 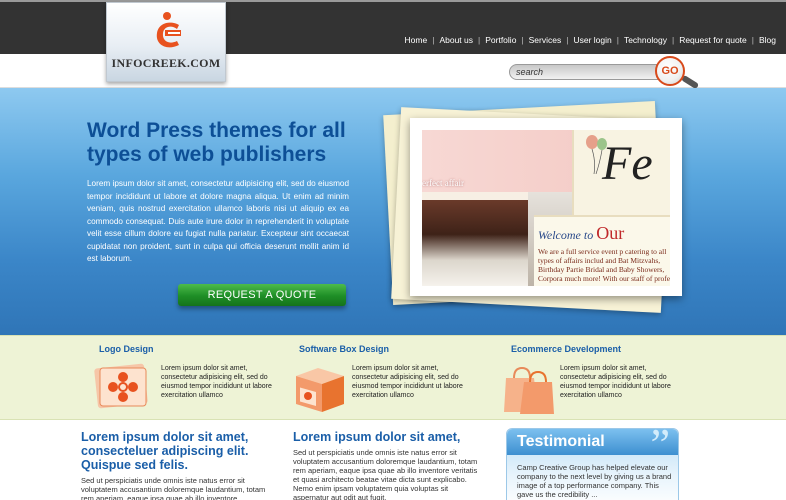 I want to click on photo-caption: erfect affair, so click(x=443, y=183).